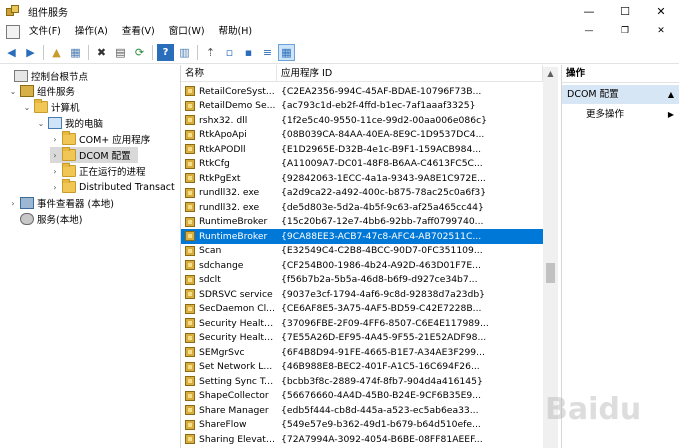 This screenshot has width=679, height=448. What do you see at coordinates (620, 256) in the screenshot?
I see `actions-pane: 操作 DCOM 配置 ▲ 更多操作 ▶` at bounding box center [620, 256].